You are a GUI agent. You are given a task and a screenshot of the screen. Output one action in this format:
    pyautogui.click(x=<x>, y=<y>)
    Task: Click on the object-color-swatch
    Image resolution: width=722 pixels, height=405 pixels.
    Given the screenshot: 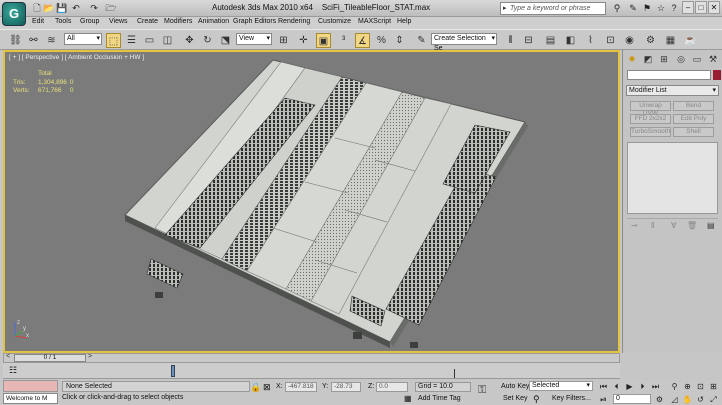 What is the action you would take?
    pyautogui.click(x=717, y=75)
    